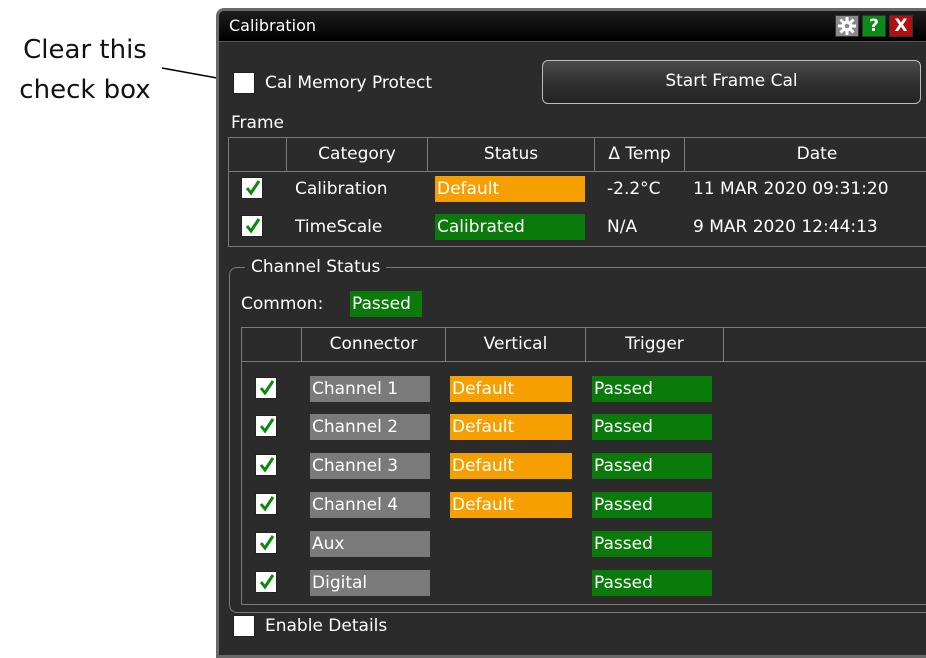 Image resolution: width=926 pixels, height=658 pixels. I want to click on channel-connector: Channel 1, so click(370, 389).